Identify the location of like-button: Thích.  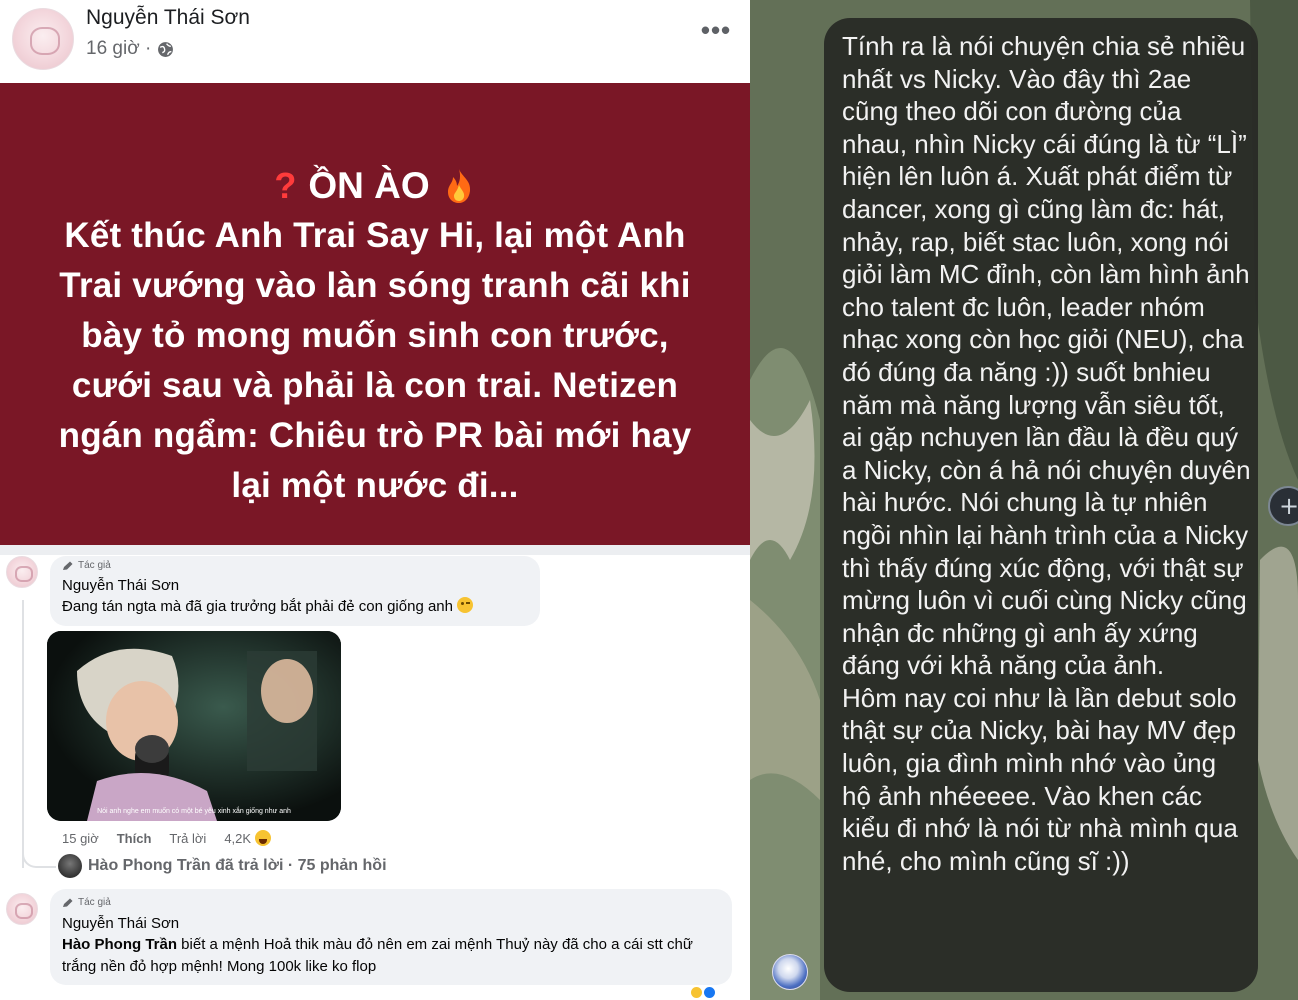
(134, 838).